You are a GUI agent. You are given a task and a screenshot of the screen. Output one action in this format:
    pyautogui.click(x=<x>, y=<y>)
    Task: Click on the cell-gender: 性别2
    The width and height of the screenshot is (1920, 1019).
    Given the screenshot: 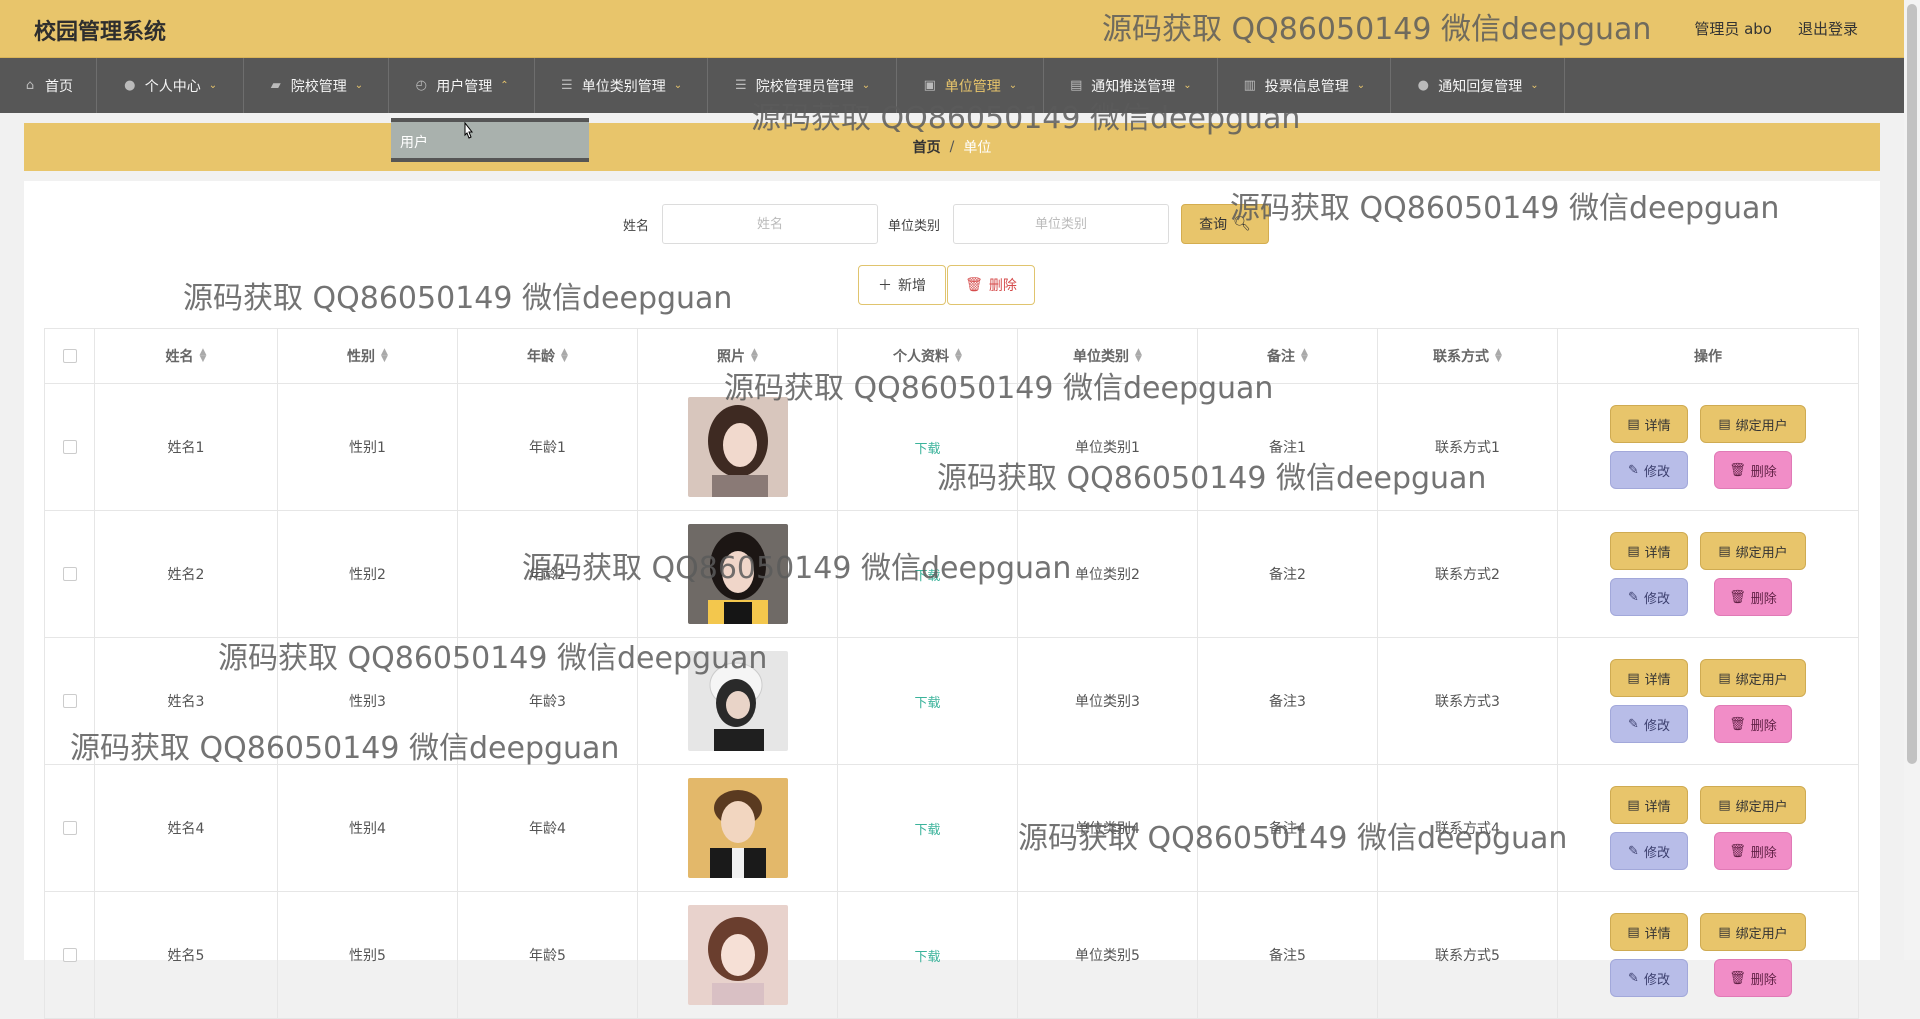 What is the action you would take?
    pyautogui.click(x=368, y=574)
    